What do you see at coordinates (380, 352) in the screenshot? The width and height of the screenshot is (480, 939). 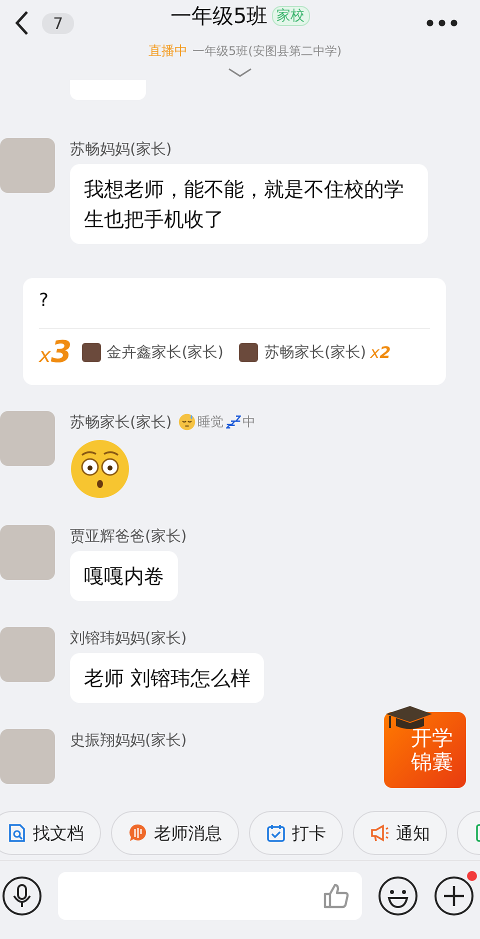 I see `participant-count: x2` at bounding box center [380, 352].